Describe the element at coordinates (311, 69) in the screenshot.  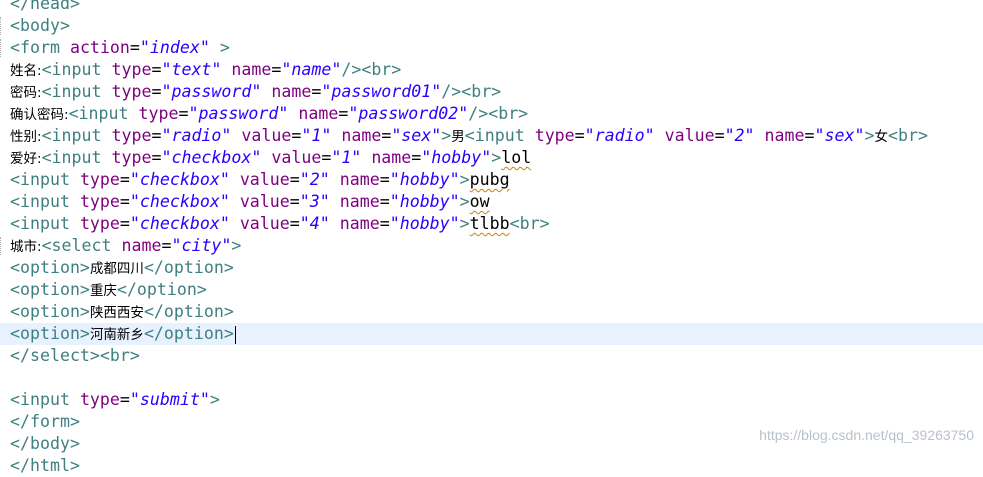
I see `code-token: "name"` at that location.